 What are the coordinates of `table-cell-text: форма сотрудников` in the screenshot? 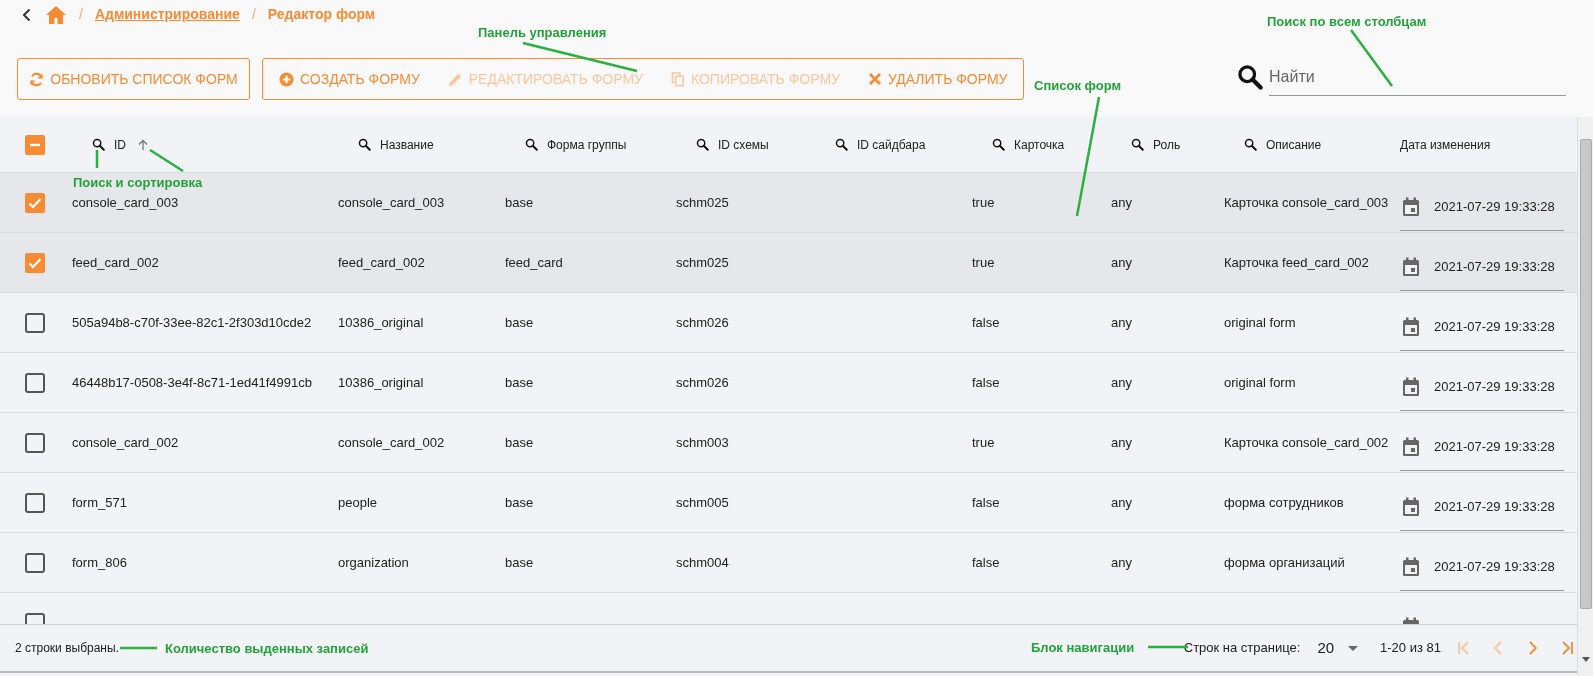 It's located at (1284, 502).